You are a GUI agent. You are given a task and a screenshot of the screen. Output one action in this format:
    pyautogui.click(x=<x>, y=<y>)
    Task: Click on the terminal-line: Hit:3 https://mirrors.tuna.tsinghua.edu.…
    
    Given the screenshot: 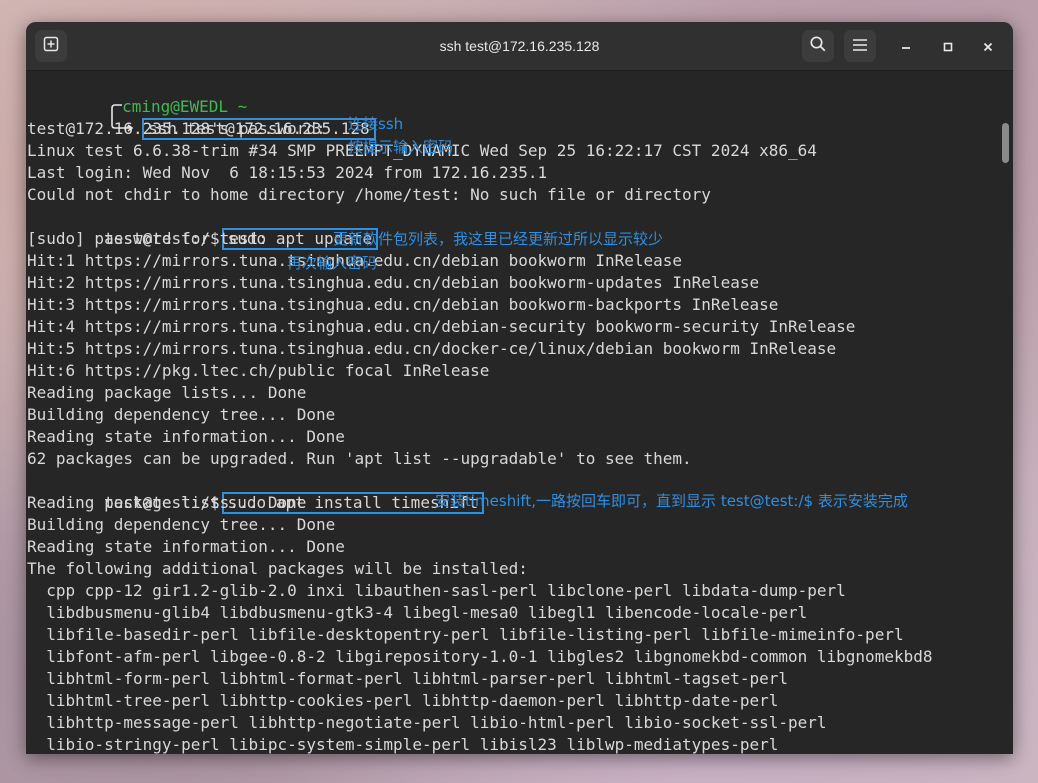 What is the action you would take?
    pyautogui.click(x=403, y=304)
    